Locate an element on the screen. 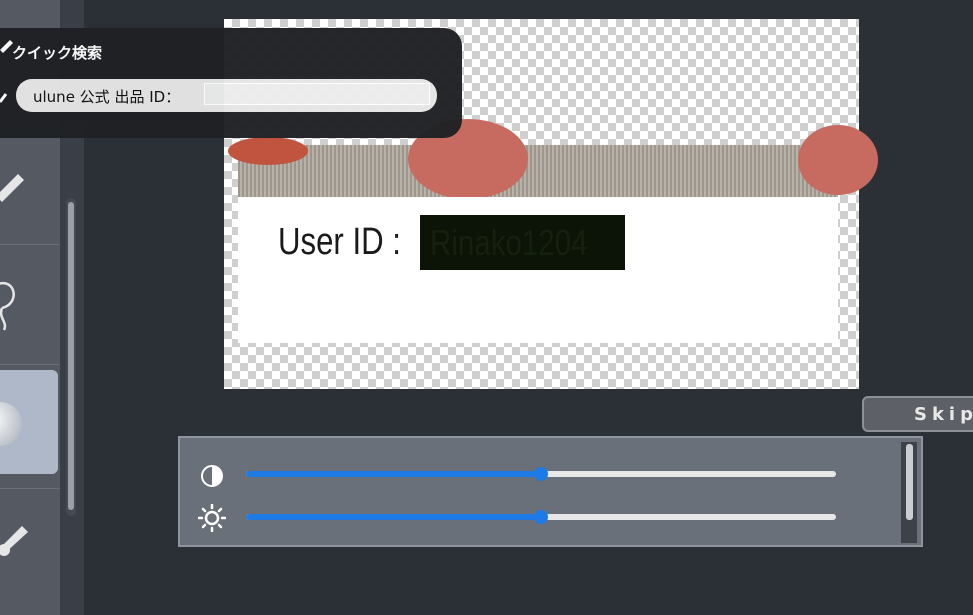 The height and width of the screenshot is (615, 973). circle-fill-icon is located at coordinates (11, 424).